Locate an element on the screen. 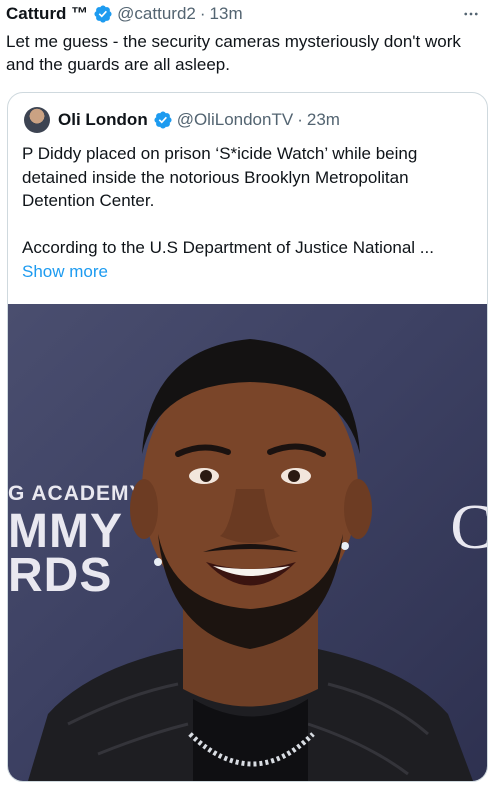 This screenshot has height=786, width=491. right-earring is located at coordinates (345, 546).